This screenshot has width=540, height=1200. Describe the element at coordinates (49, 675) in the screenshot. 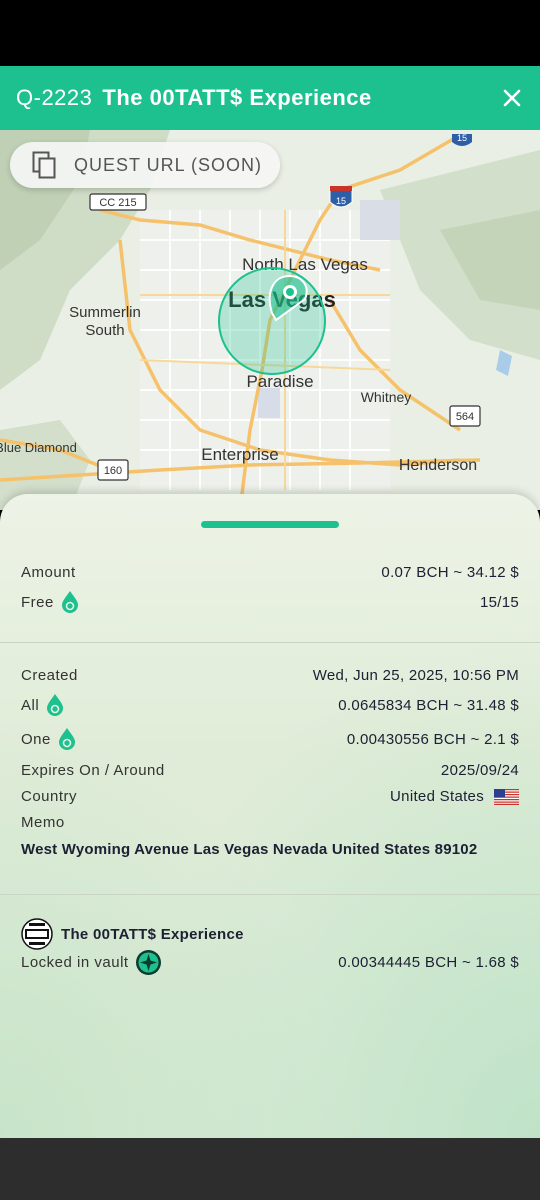

I see `created-label: Created` at that location.